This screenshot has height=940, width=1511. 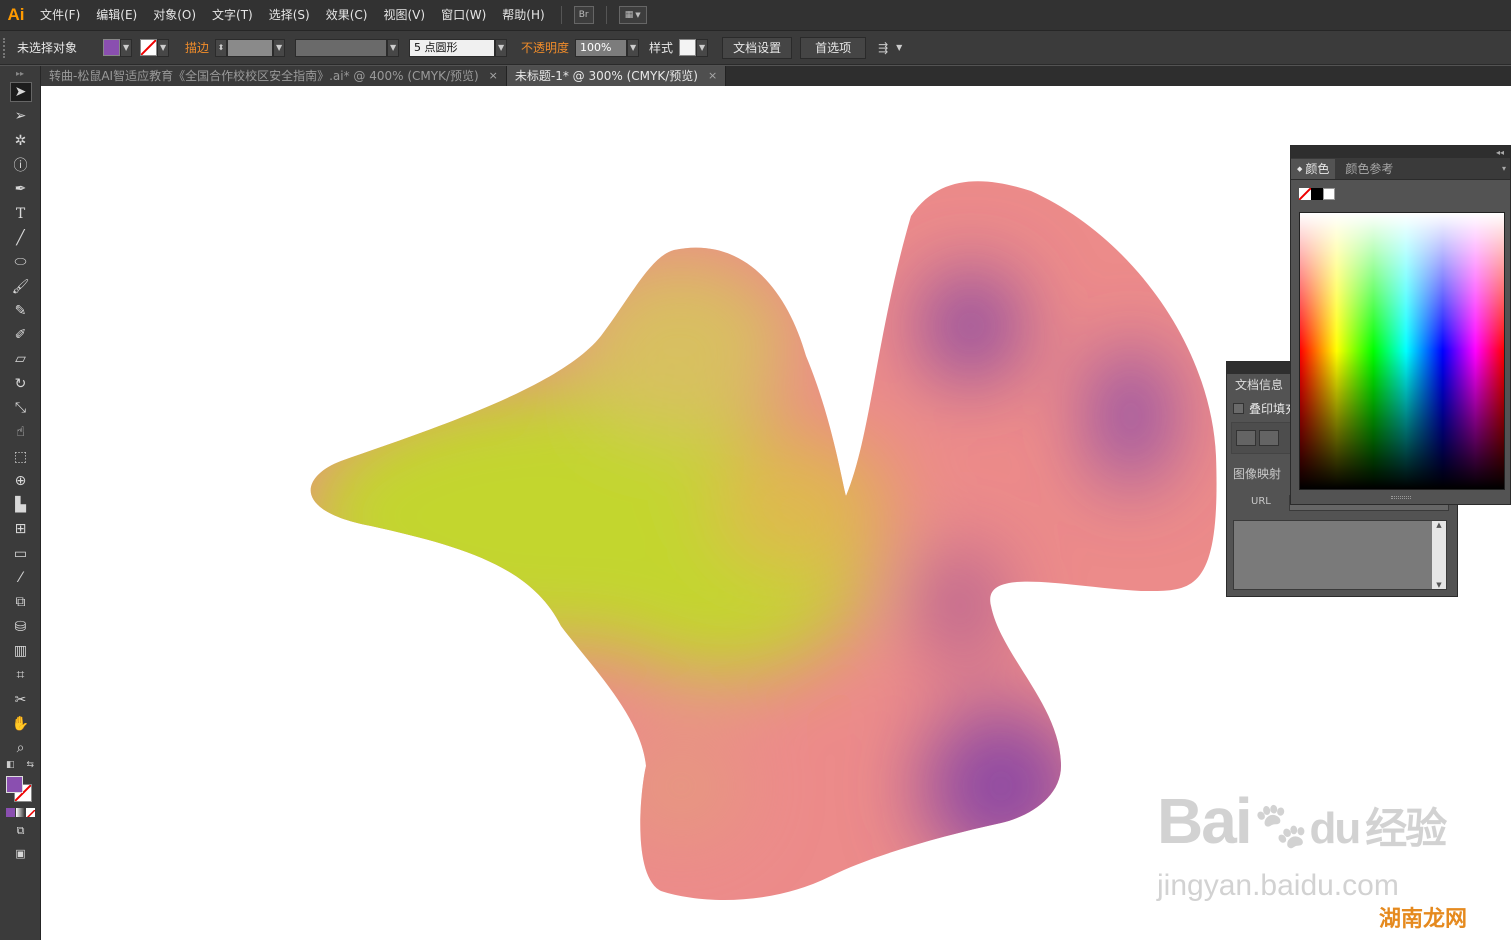 What do you see at coordinates (10, 813) in the screenshot?
I see `color-mode-button` at bounding box center [10, 813].